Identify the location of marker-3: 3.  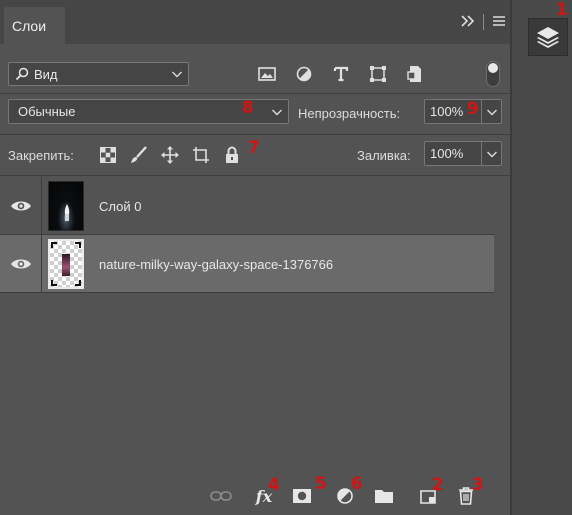
(478, 485).